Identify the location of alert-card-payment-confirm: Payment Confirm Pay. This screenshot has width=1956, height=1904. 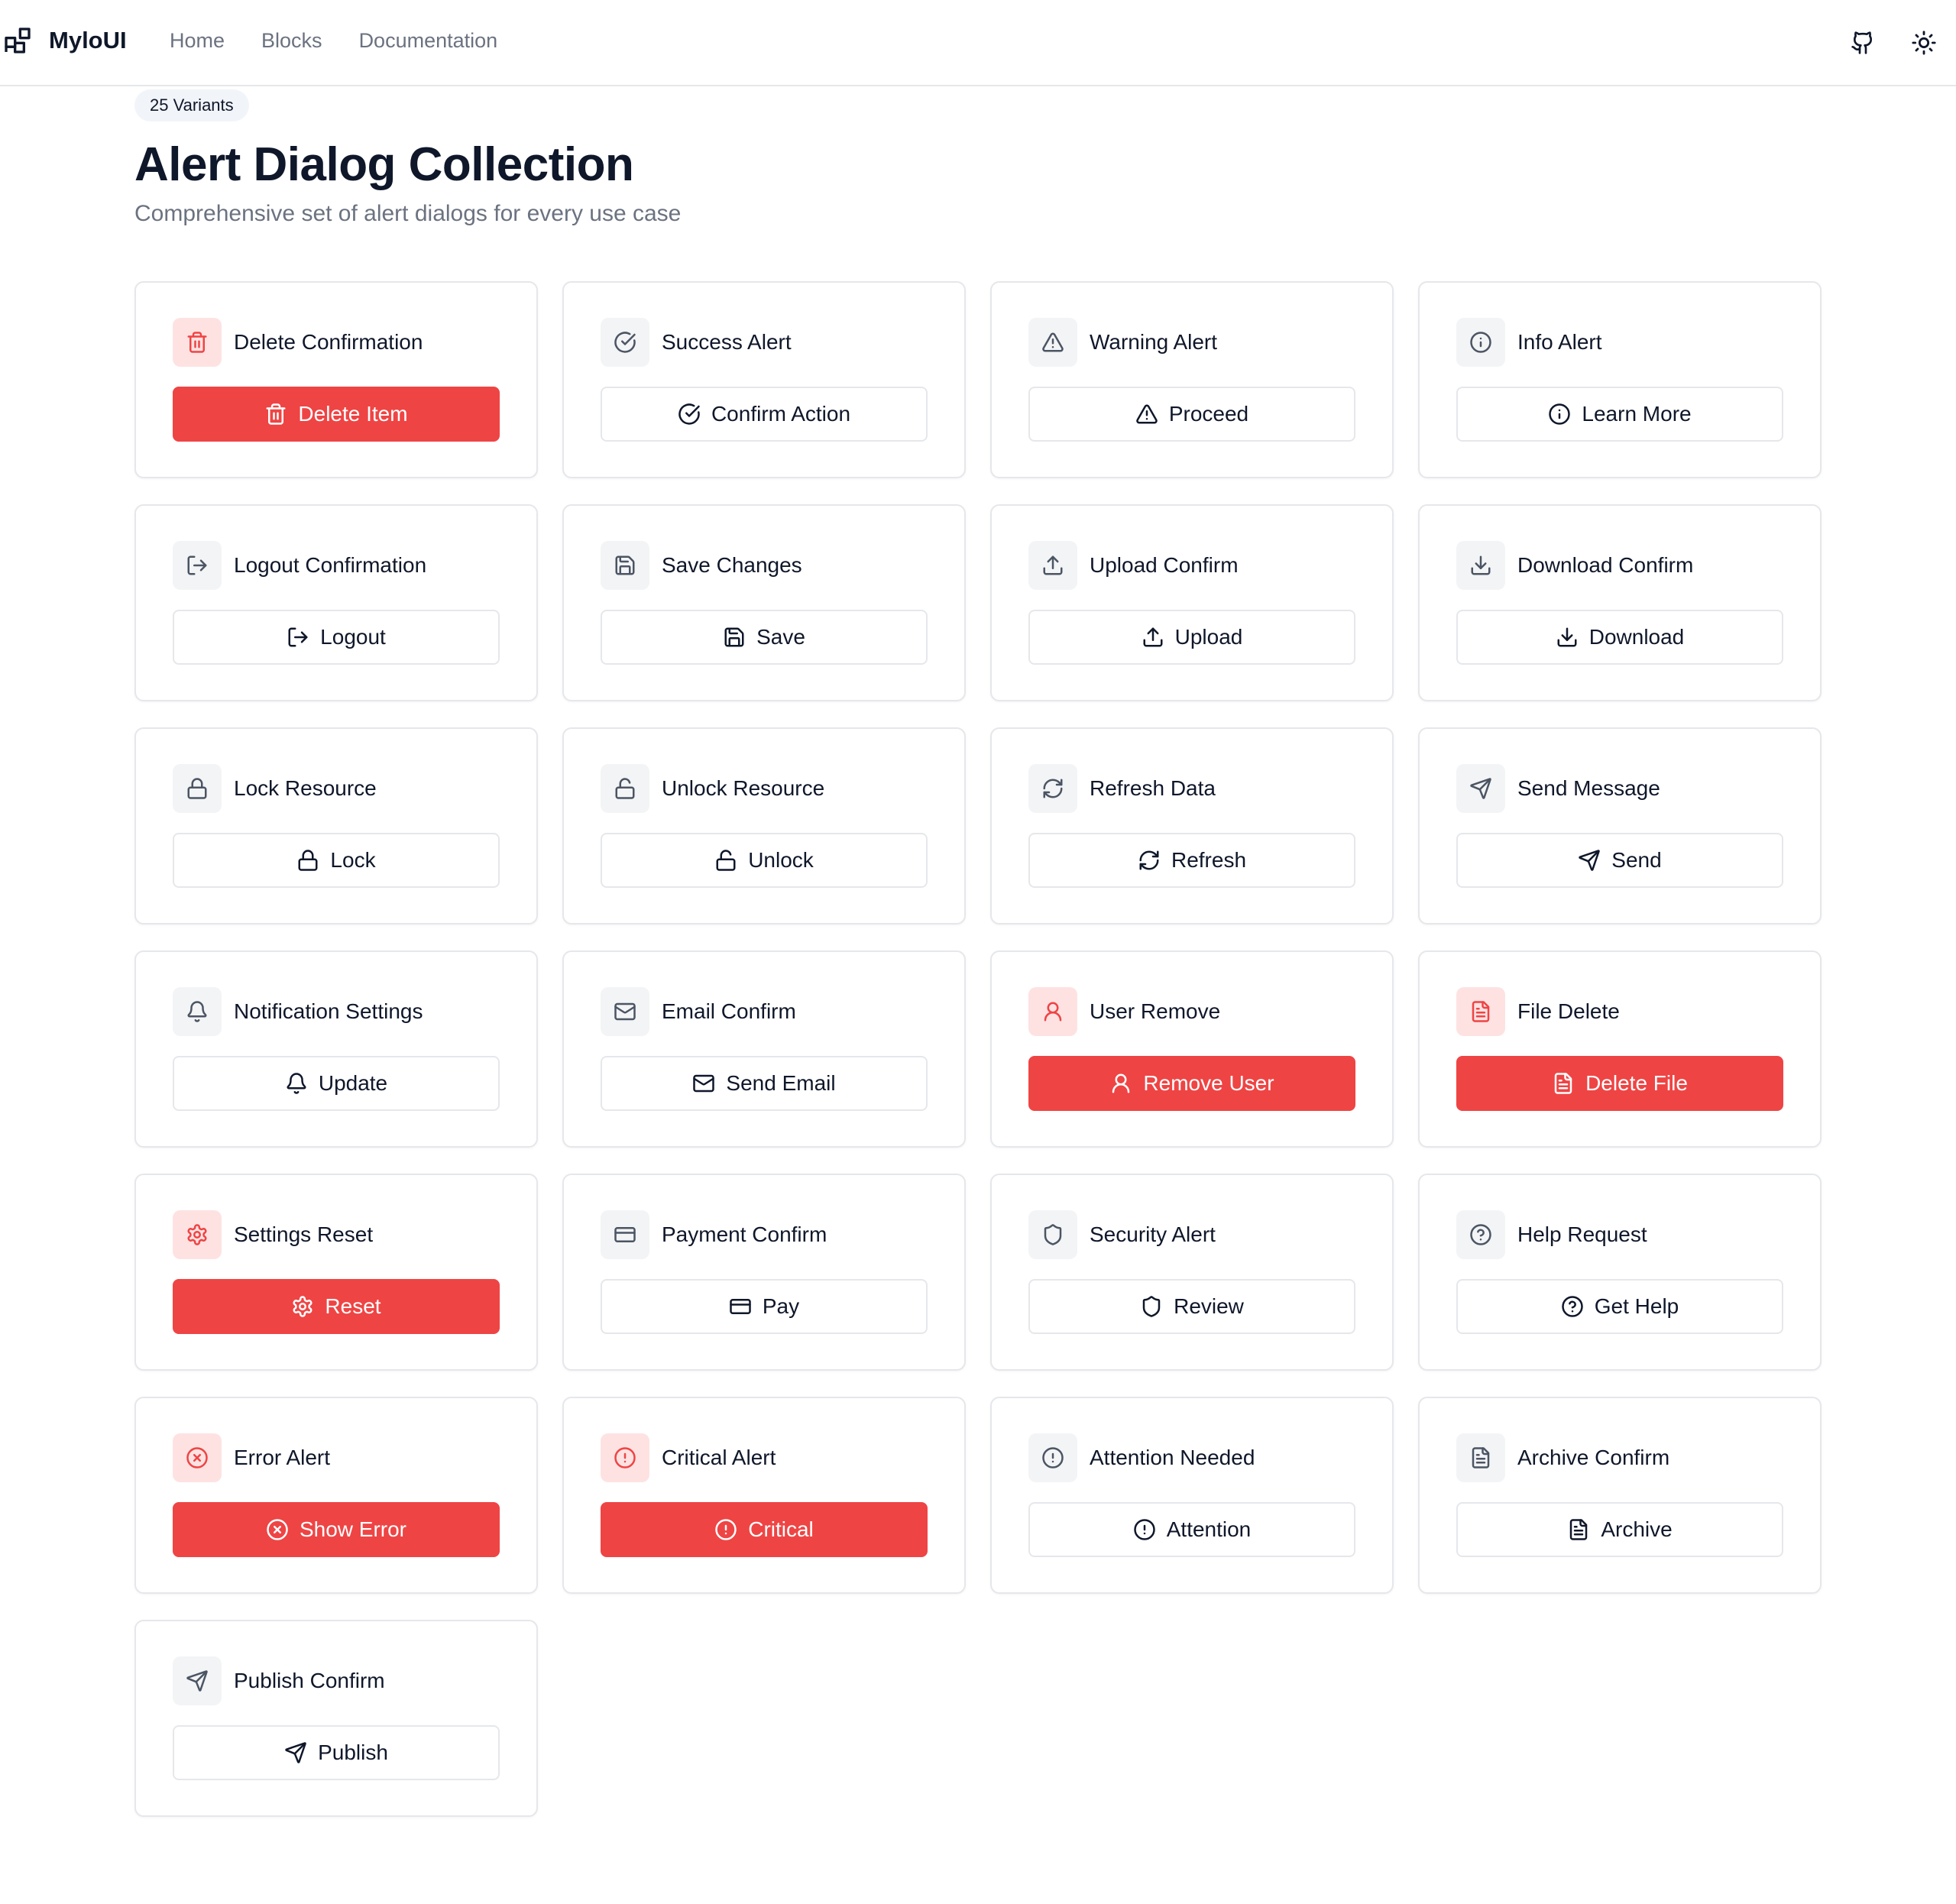
(764, 1272).